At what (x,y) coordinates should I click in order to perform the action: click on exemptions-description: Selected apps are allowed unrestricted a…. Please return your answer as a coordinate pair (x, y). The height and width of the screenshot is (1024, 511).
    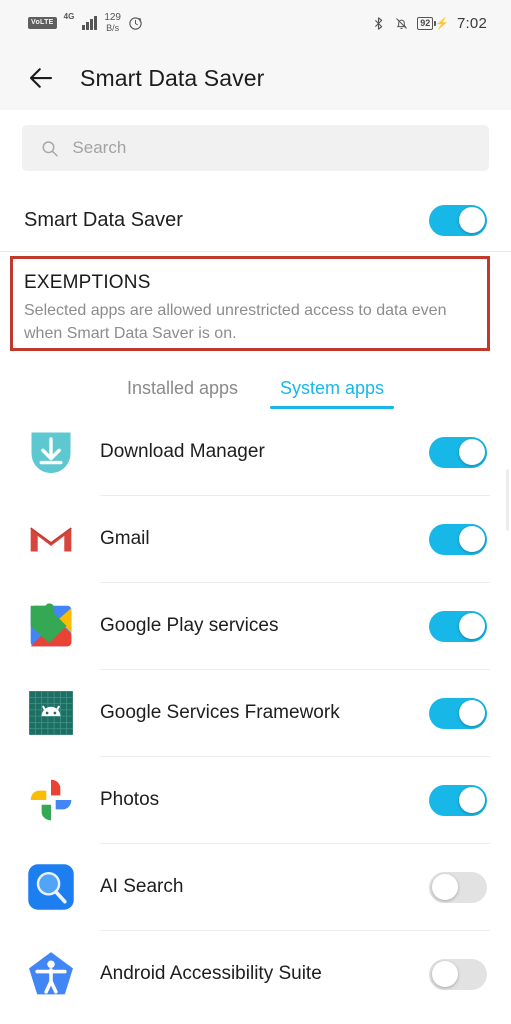
    Looking at the image, I should click on (235, 322).